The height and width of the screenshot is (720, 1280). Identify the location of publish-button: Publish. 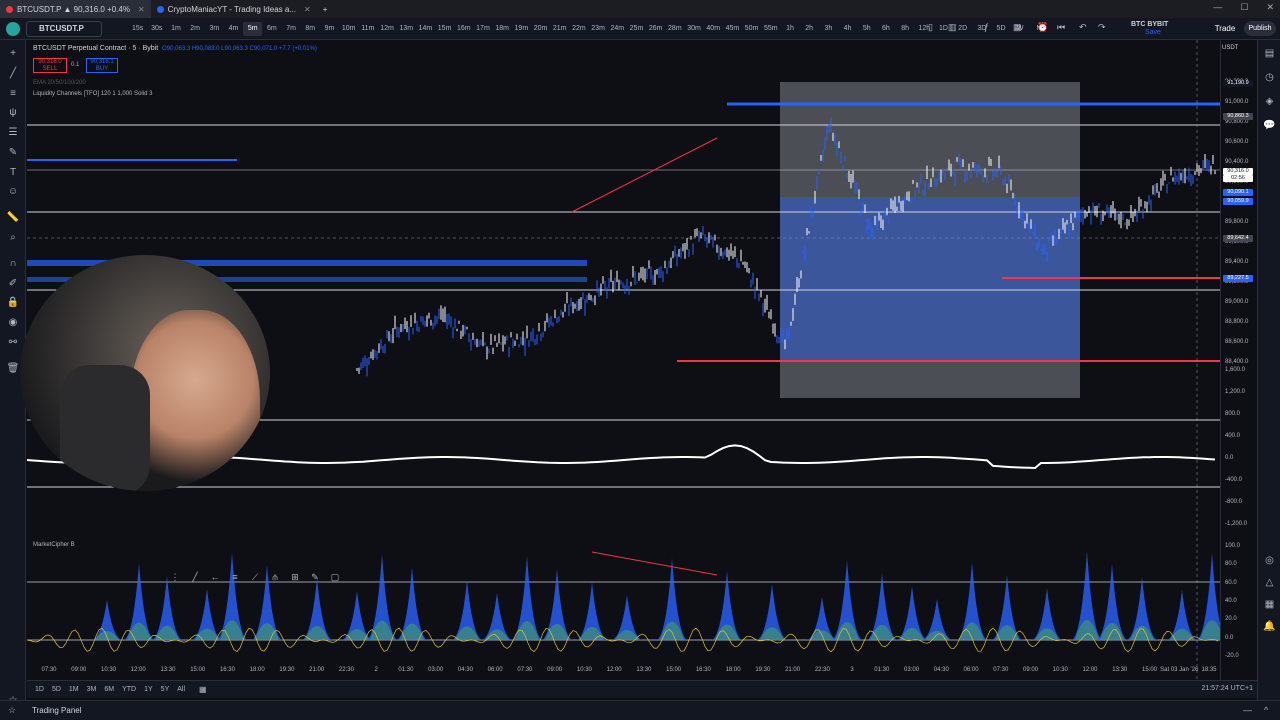
(1260, 28).